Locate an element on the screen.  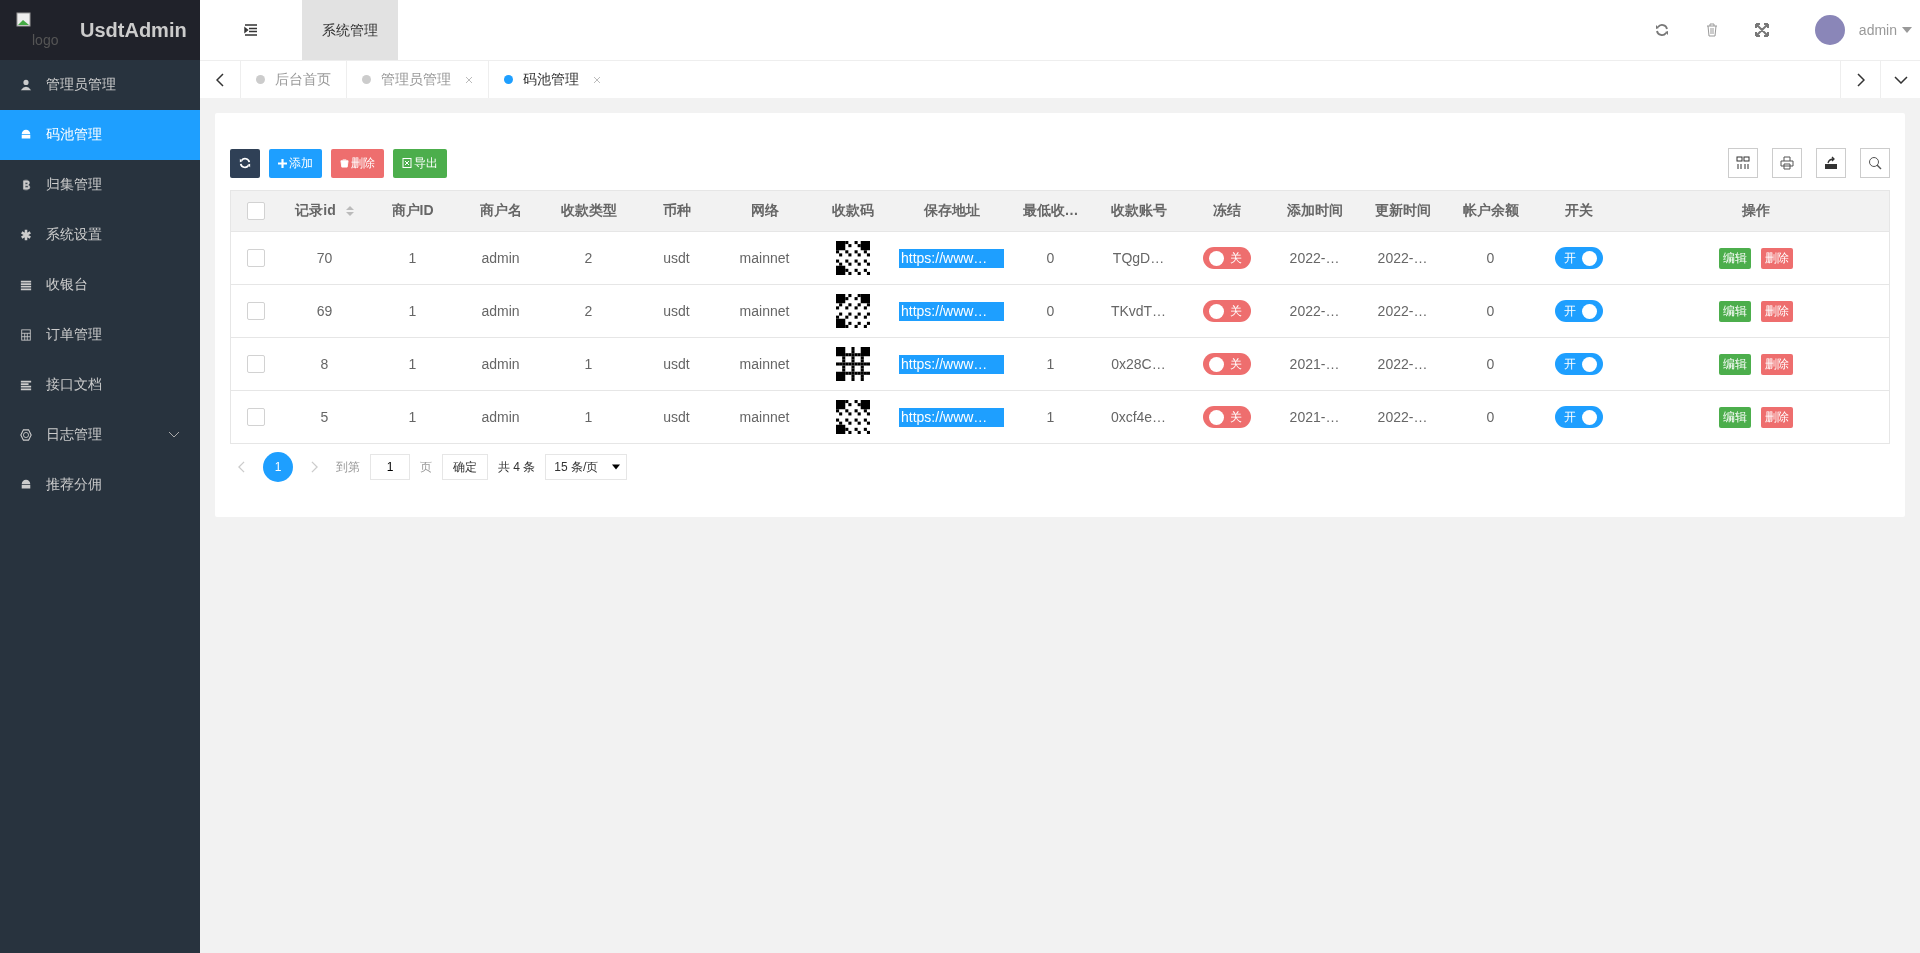
column-header: 帐户余额 is located at coordinates (1490, 210).